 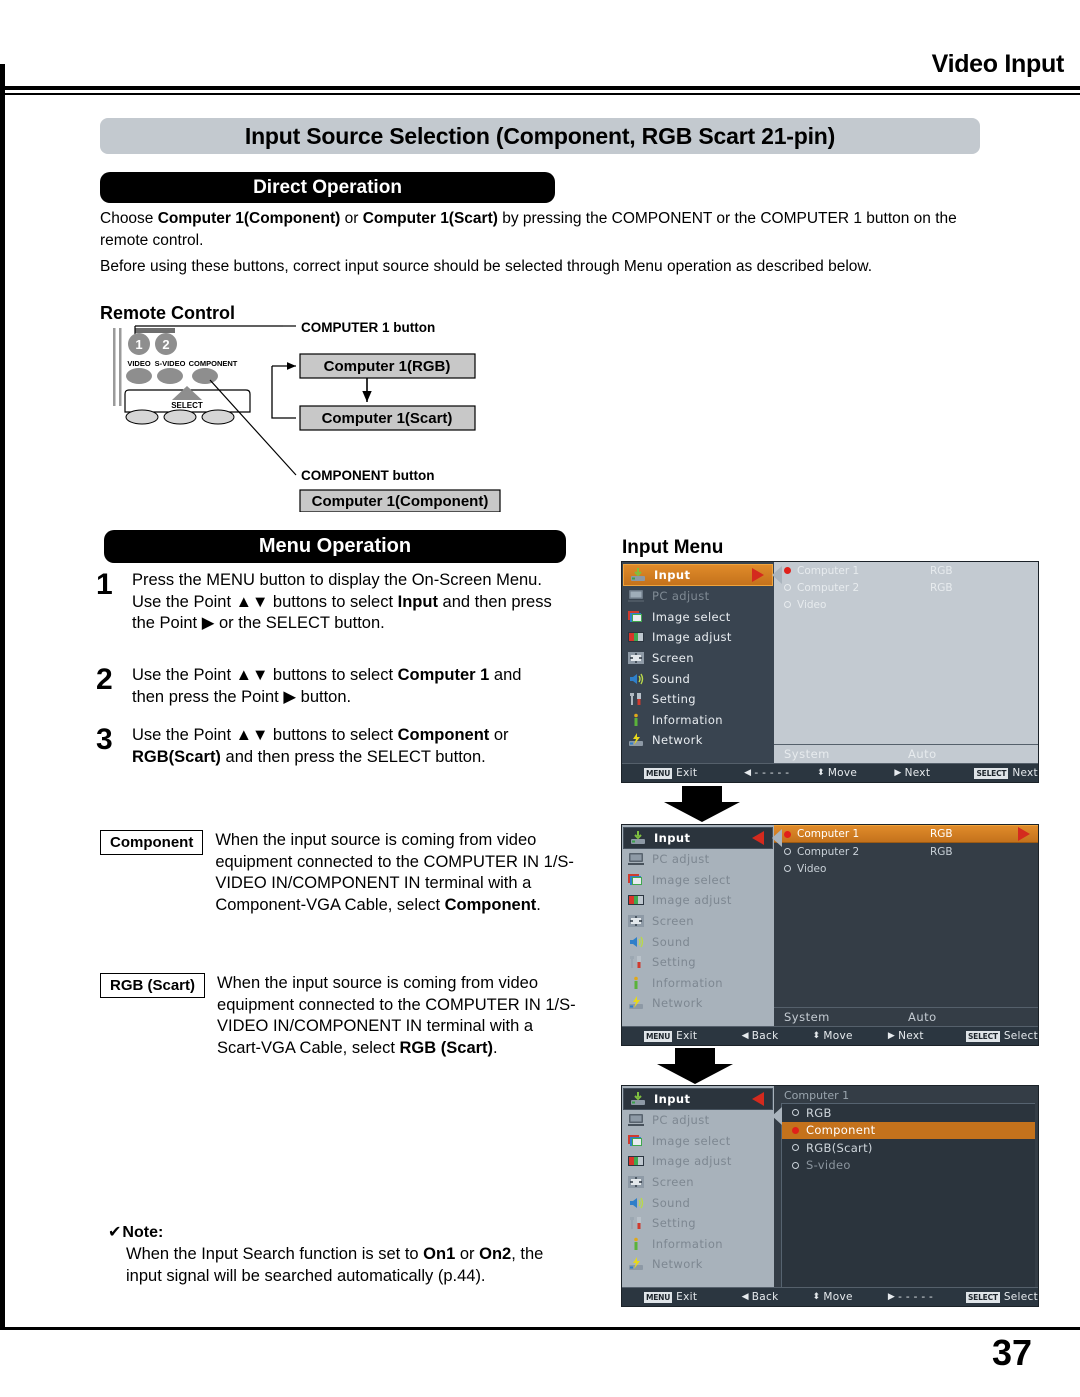 I want to click on osd-2-select-command: SELECT Select, so click(x=1001, y=1036).